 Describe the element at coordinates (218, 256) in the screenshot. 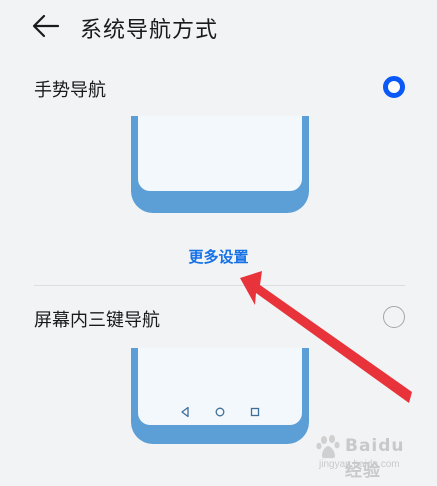

I see `more-settings-link: 更多设置` at that location.